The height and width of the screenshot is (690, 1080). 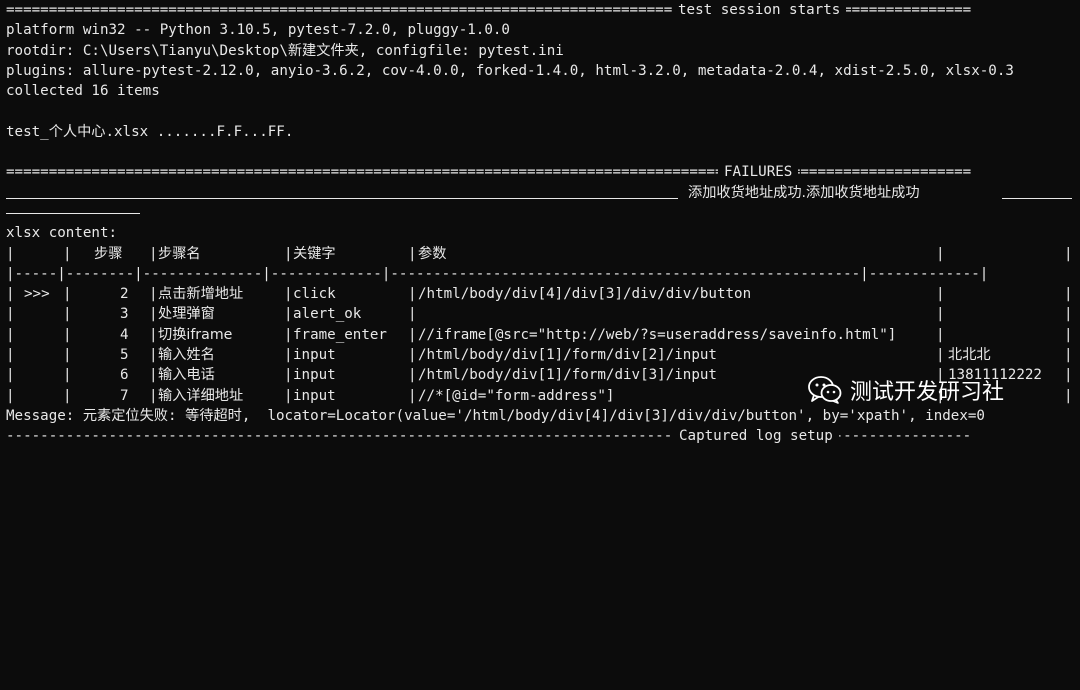 What do you see at coordinates (804, 192) in the screenshot?
I see `failure-title: 添加收货地址成功.添加收货地址成功` at bounding box center [804, 192].